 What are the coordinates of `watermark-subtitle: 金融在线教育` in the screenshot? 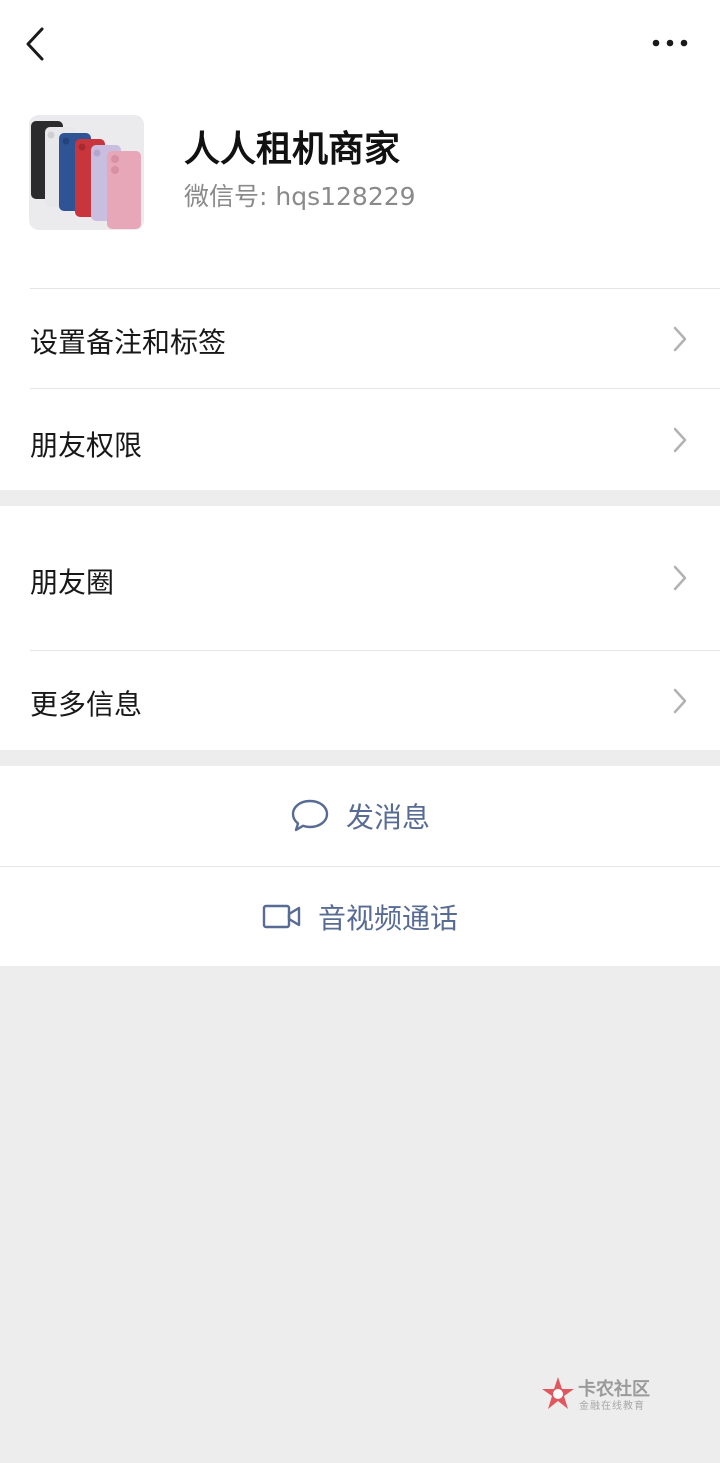 It's located at (612, 1406).